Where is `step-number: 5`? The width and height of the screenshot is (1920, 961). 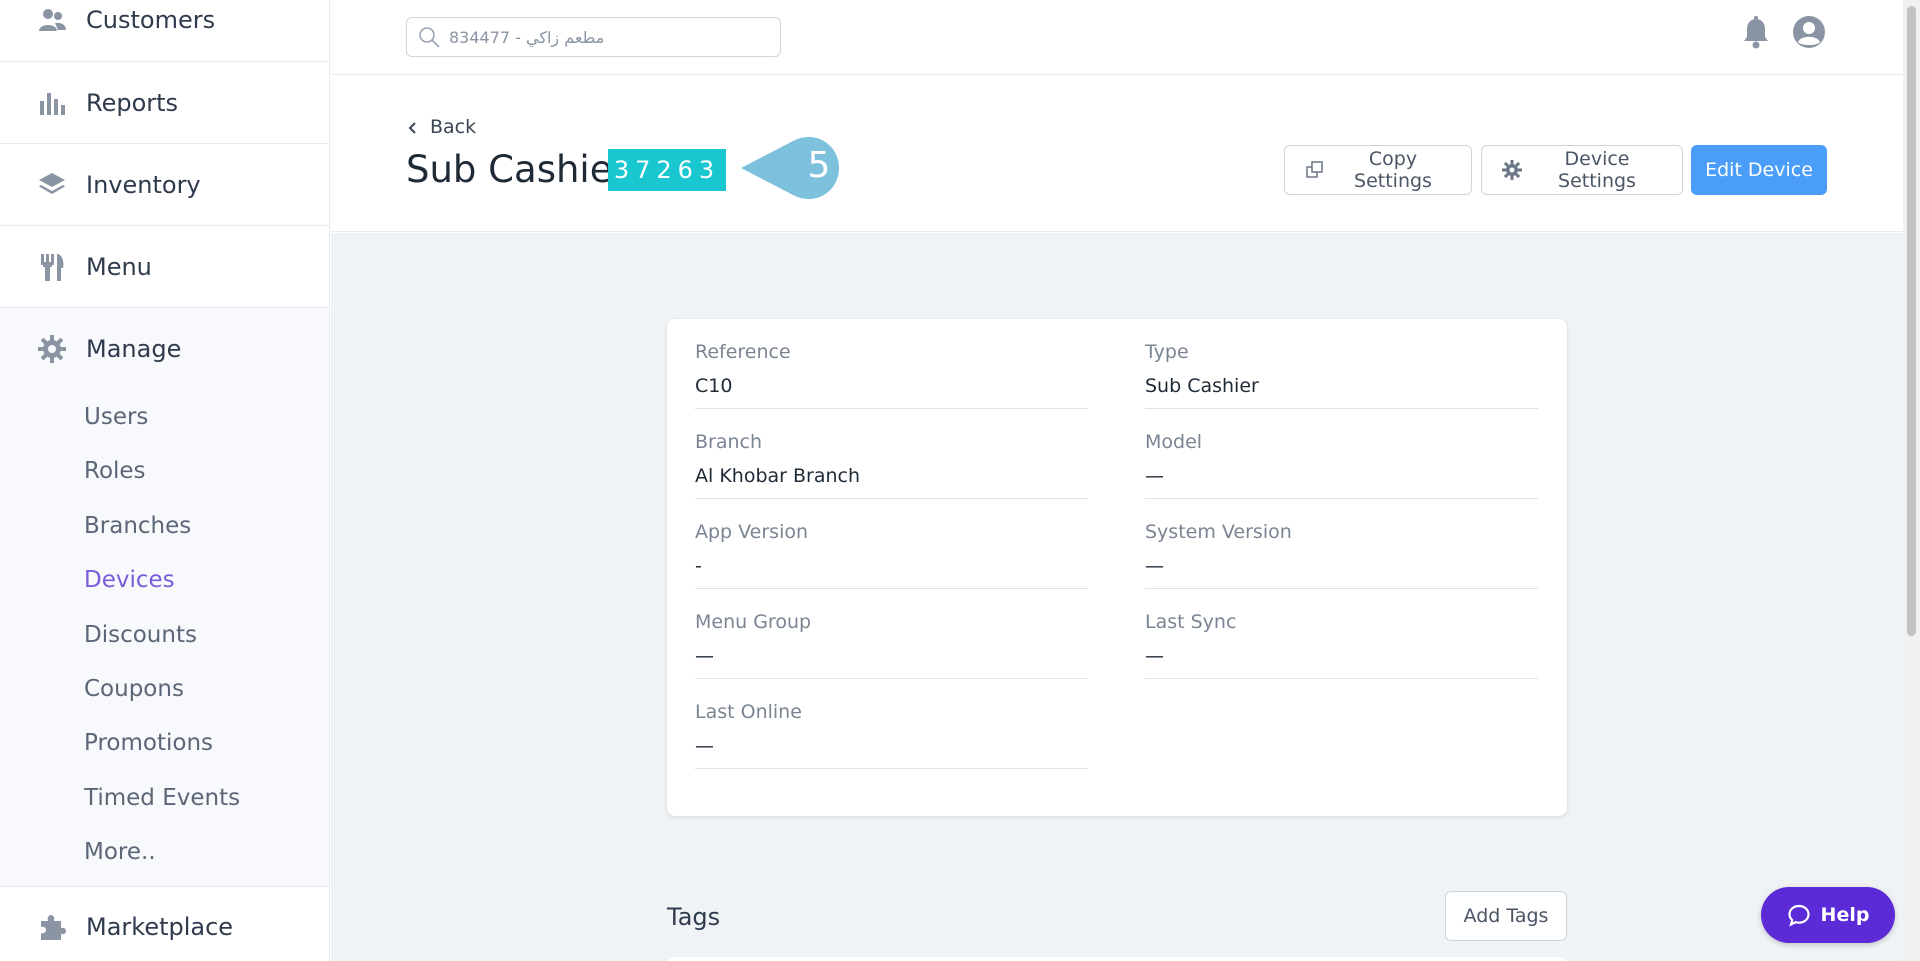 step-number: 5 is located at coordinates (819, 165).